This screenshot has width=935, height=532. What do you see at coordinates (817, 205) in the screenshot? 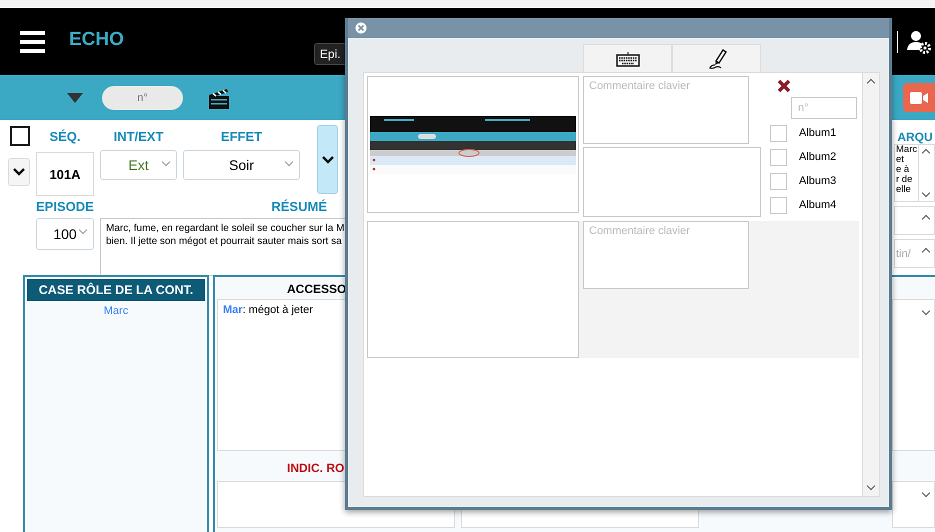
I see `album-label: Album4` at bounding box center [817, 205].